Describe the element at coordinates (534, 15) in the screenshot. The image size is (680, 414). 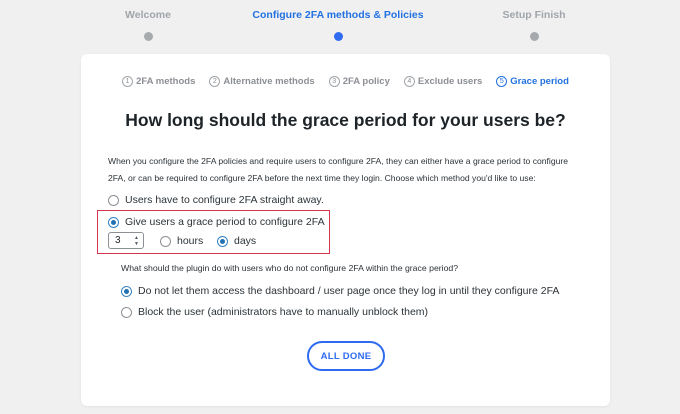
I see `wizard-step-label: Setup Finish` at that location.